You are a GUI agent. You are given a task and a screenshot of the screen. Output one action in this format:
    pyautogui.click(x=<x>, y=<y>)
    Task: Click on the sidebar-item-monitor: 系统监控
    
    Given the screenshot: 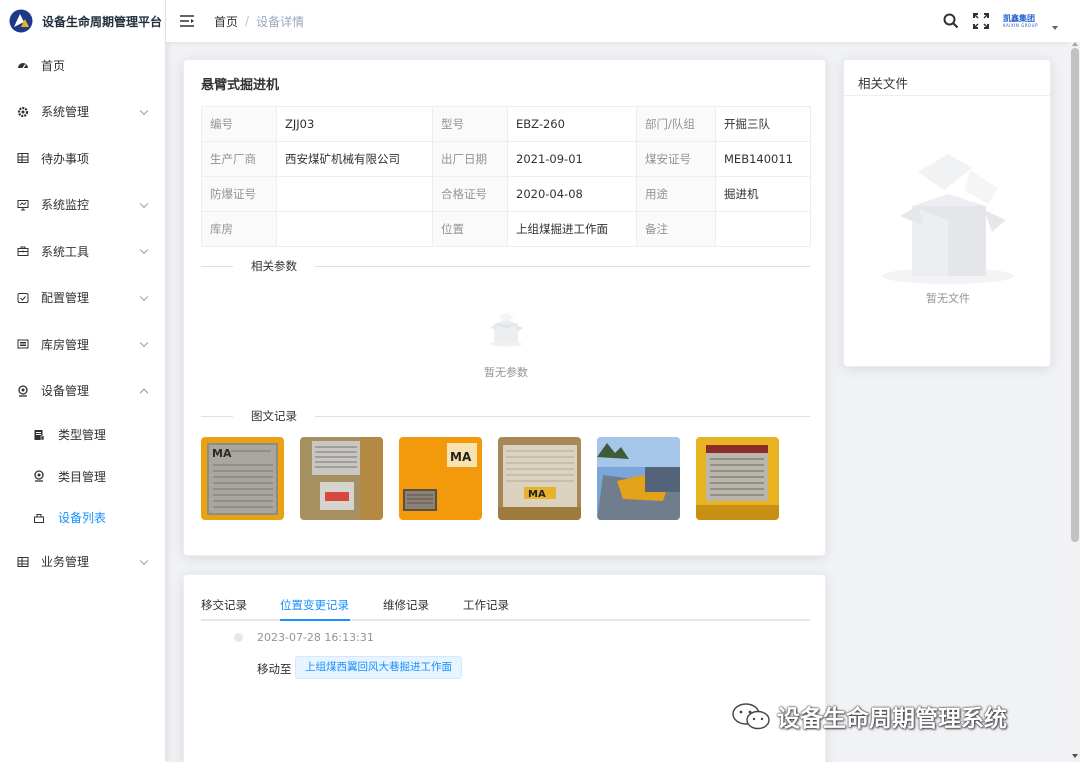 What is the action you would take?
    pyautogui.click(x=82, y=205)
    